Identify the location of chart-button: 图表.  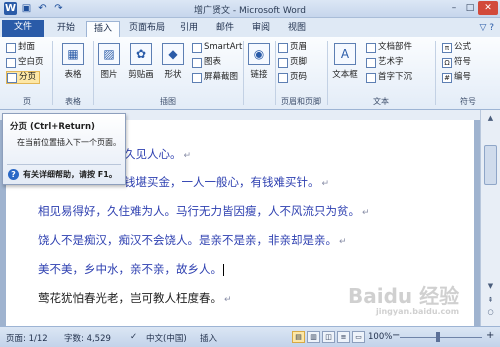
(206, 62).